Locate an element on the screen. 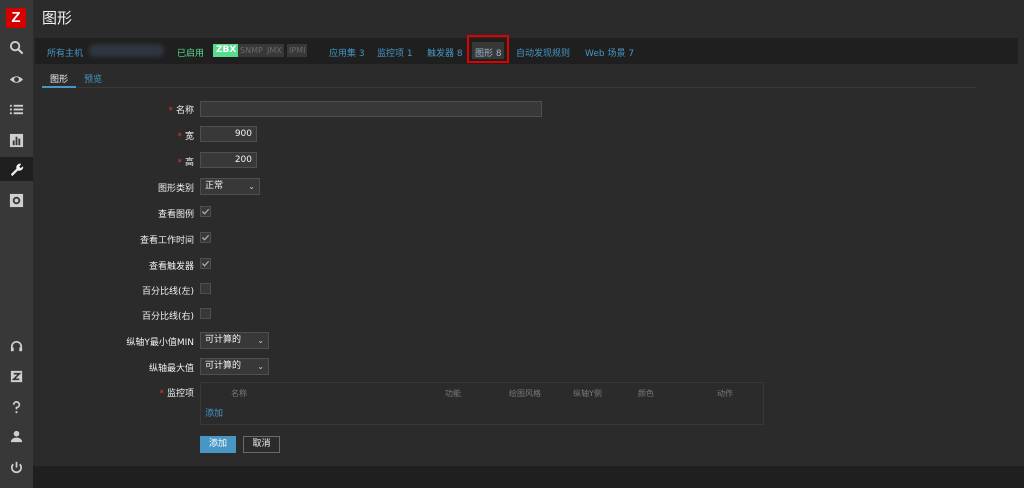 The image size is (1024, 488). scrollbar is located at coordinates (1021, 250).